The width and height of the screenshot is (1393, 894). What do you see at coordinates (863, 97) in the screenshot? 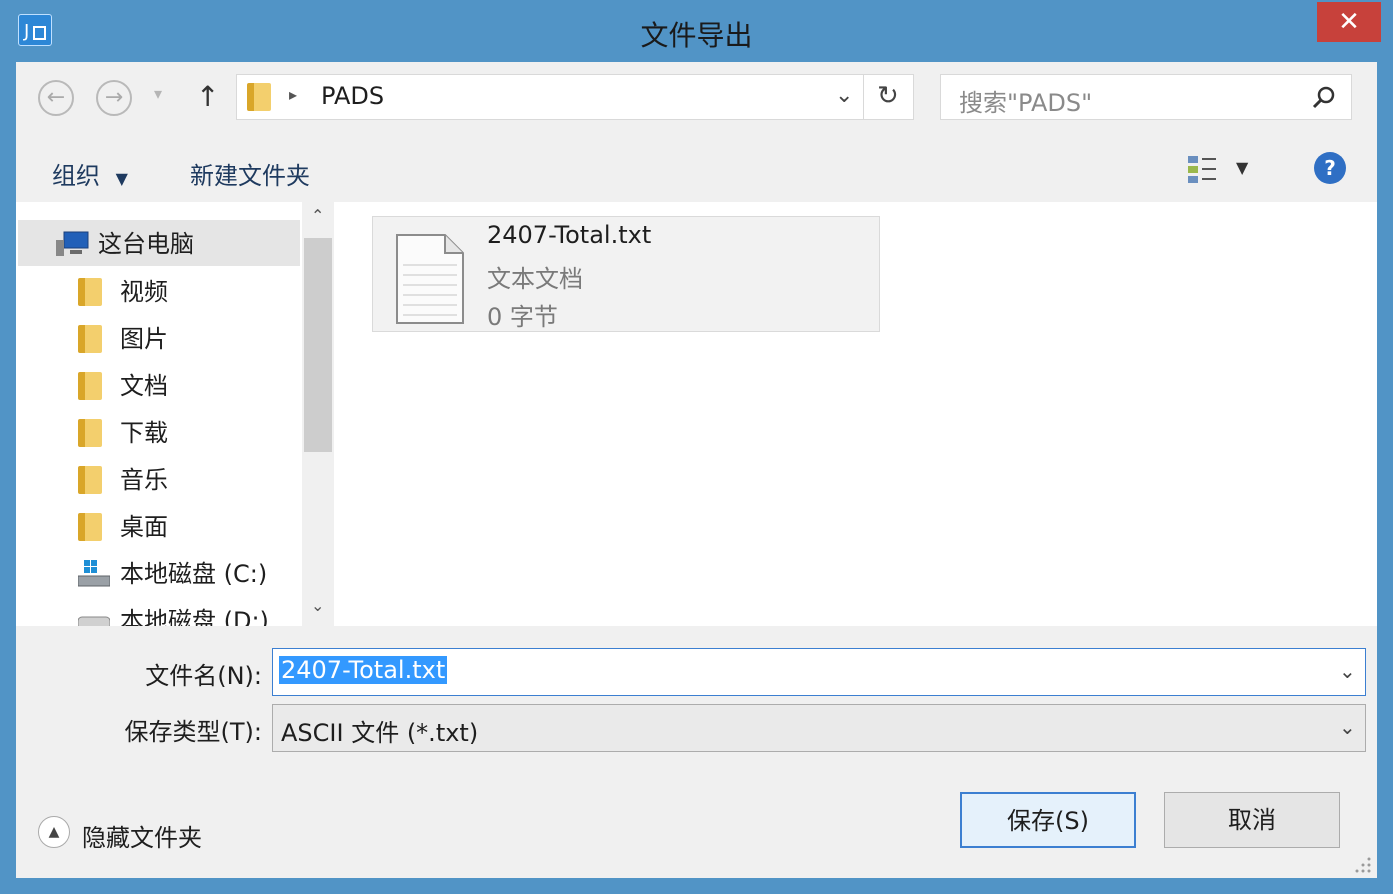
I see `divider` at bounding box center [863, 97].